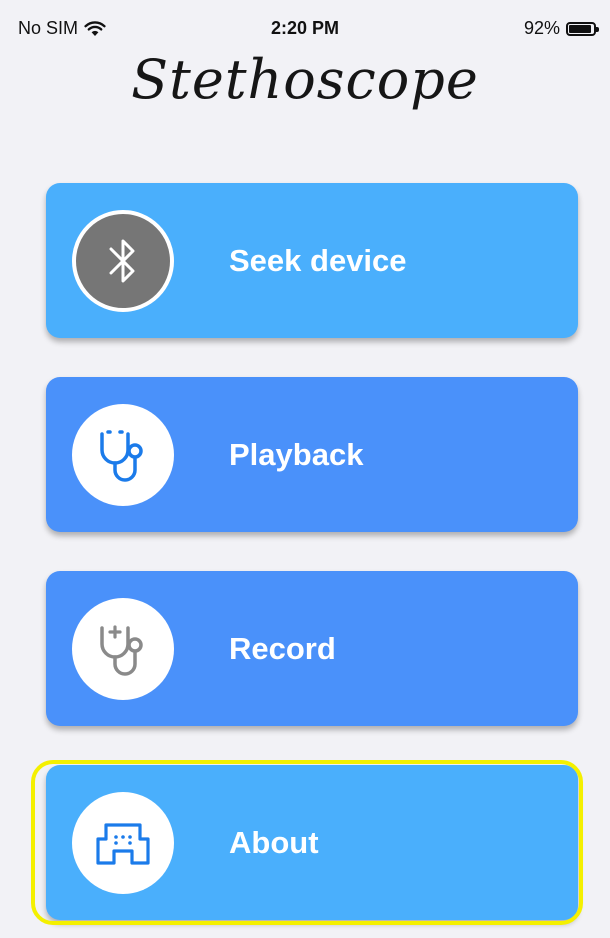 The width and height of the screenshot is (610, 938). What do you see at coordinates (282, 648) in the screenshot?
I see `record-label: Record` at bounding box center [282, 648].